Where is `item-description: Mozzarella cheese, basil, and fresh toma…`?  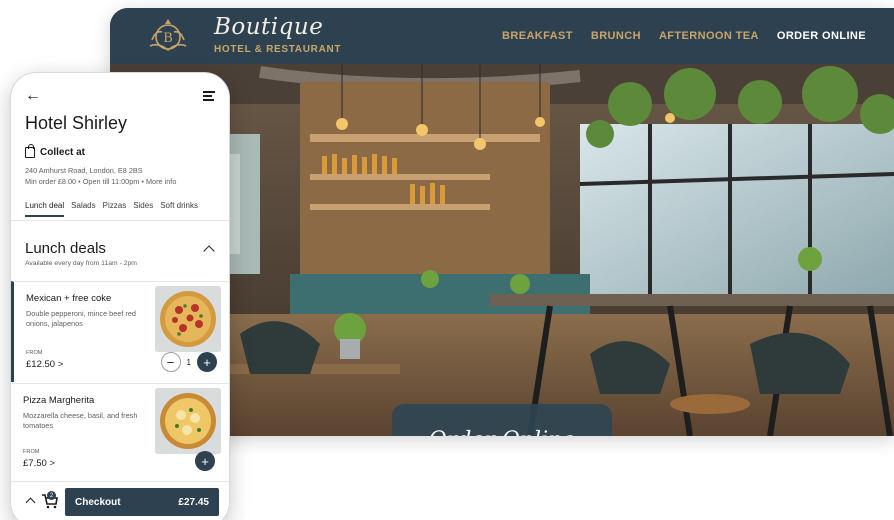
item-description: Mozzarella cheese, basil, and fresh toma… is located at coordinates (80, 420).